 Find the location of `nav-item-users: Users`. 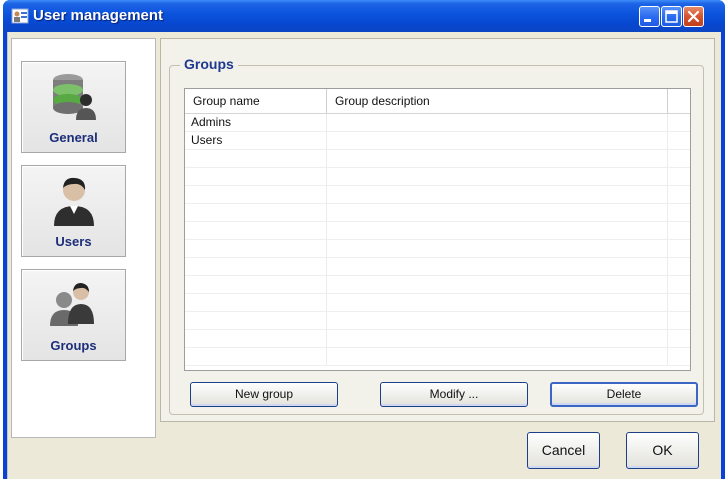

nav-item-users: Users is located at coordinates (73, 211).